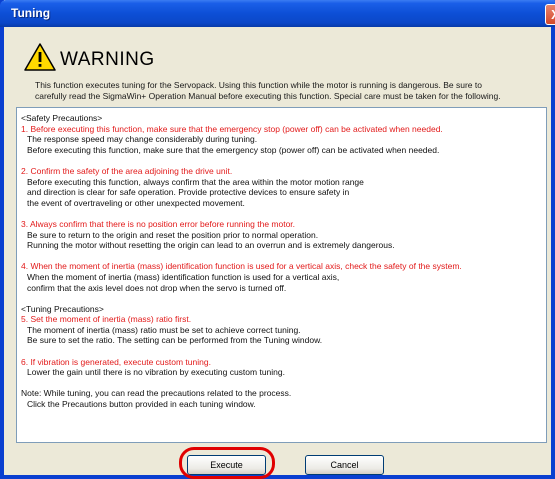 The image size is (555, 479). Describe the element at coordinates (344, 465) in the screenshot. I see `cancel-button: Cancel` at that location.